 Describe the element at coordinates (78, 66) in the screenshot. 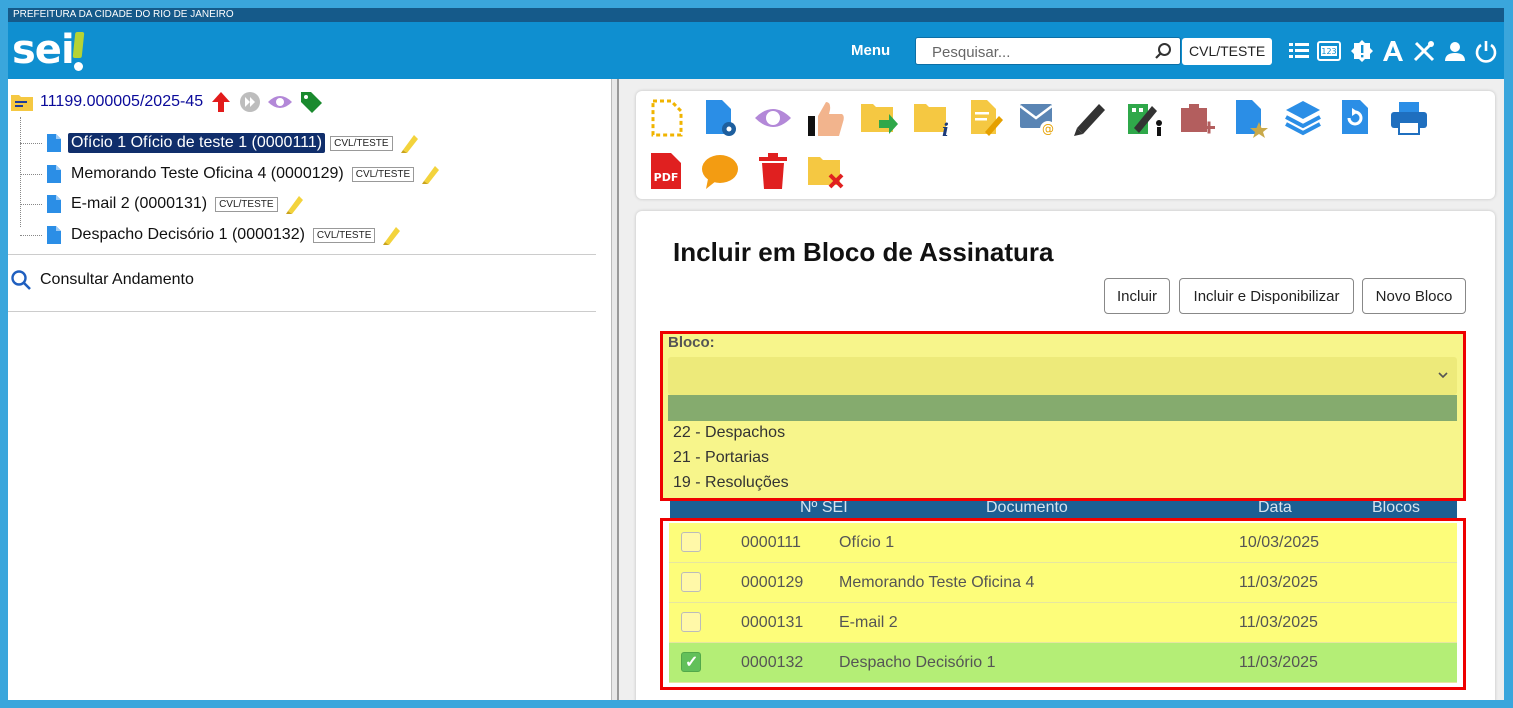

I see `logo-dot` at that location.